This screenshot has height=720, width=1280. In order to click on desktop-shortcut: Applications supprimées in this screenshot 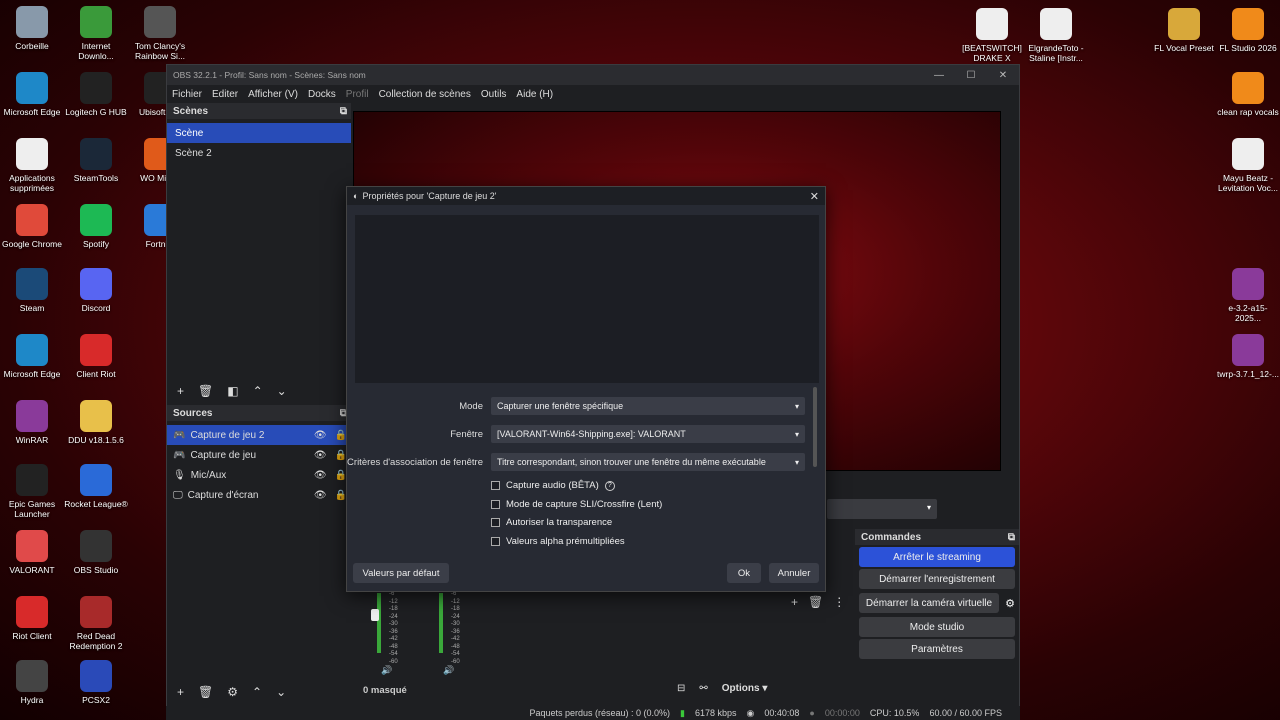, I will do `click(32, 165)`.